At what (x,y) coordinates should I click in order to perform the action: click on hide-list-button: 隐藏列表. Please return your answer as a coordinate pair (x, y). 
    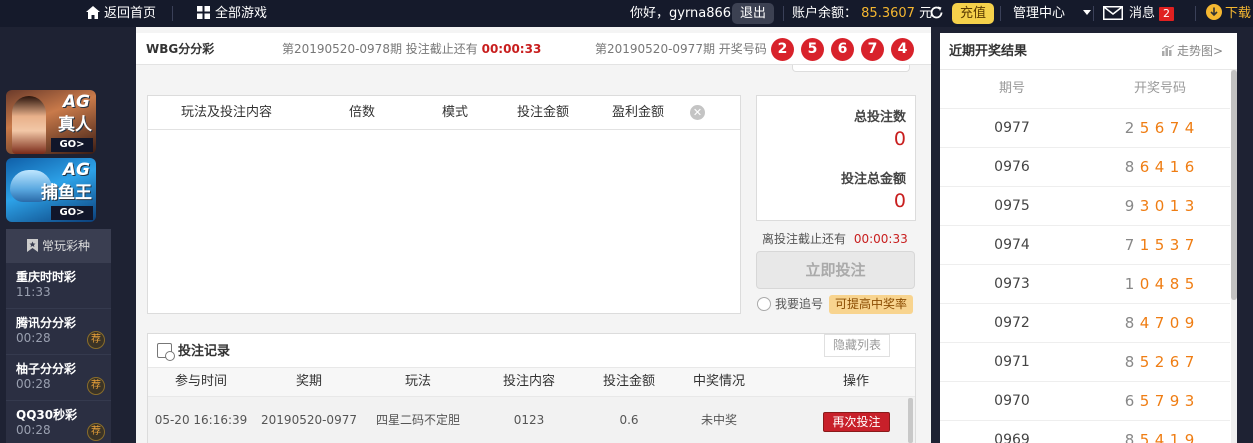
    Looking at the image, I should click on (857, 345).